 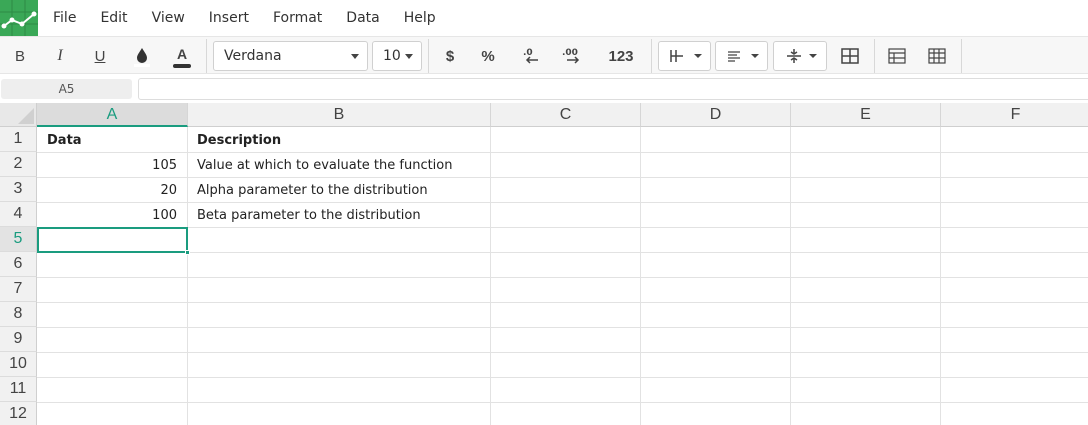 What do you see at coordinates (182, 65) in the screenshot?
I see `text-color-swatch` at bounding box center [182, 65].